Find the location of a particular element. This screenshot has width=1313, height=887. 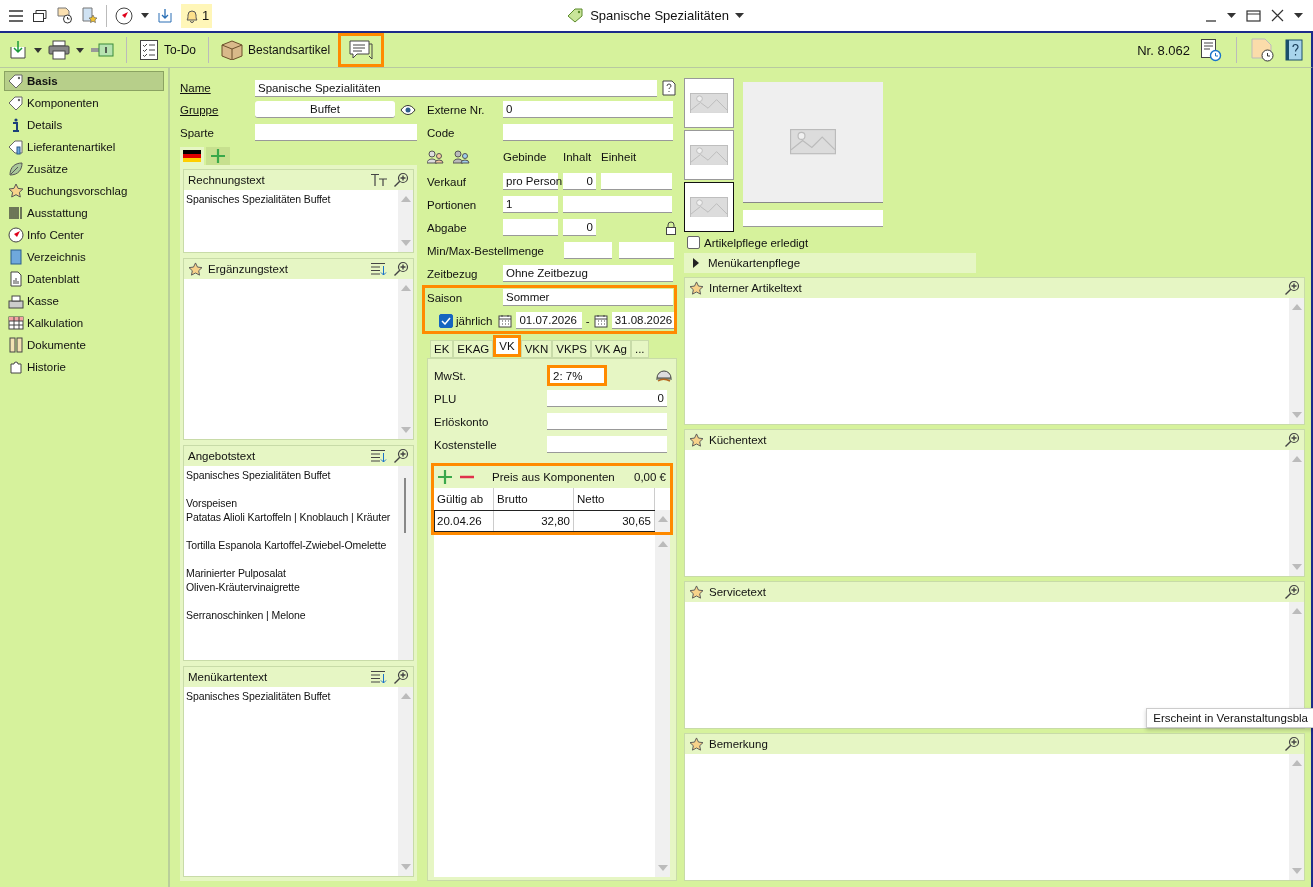

price-tab: VKPS is located at coordinates (571, 349).